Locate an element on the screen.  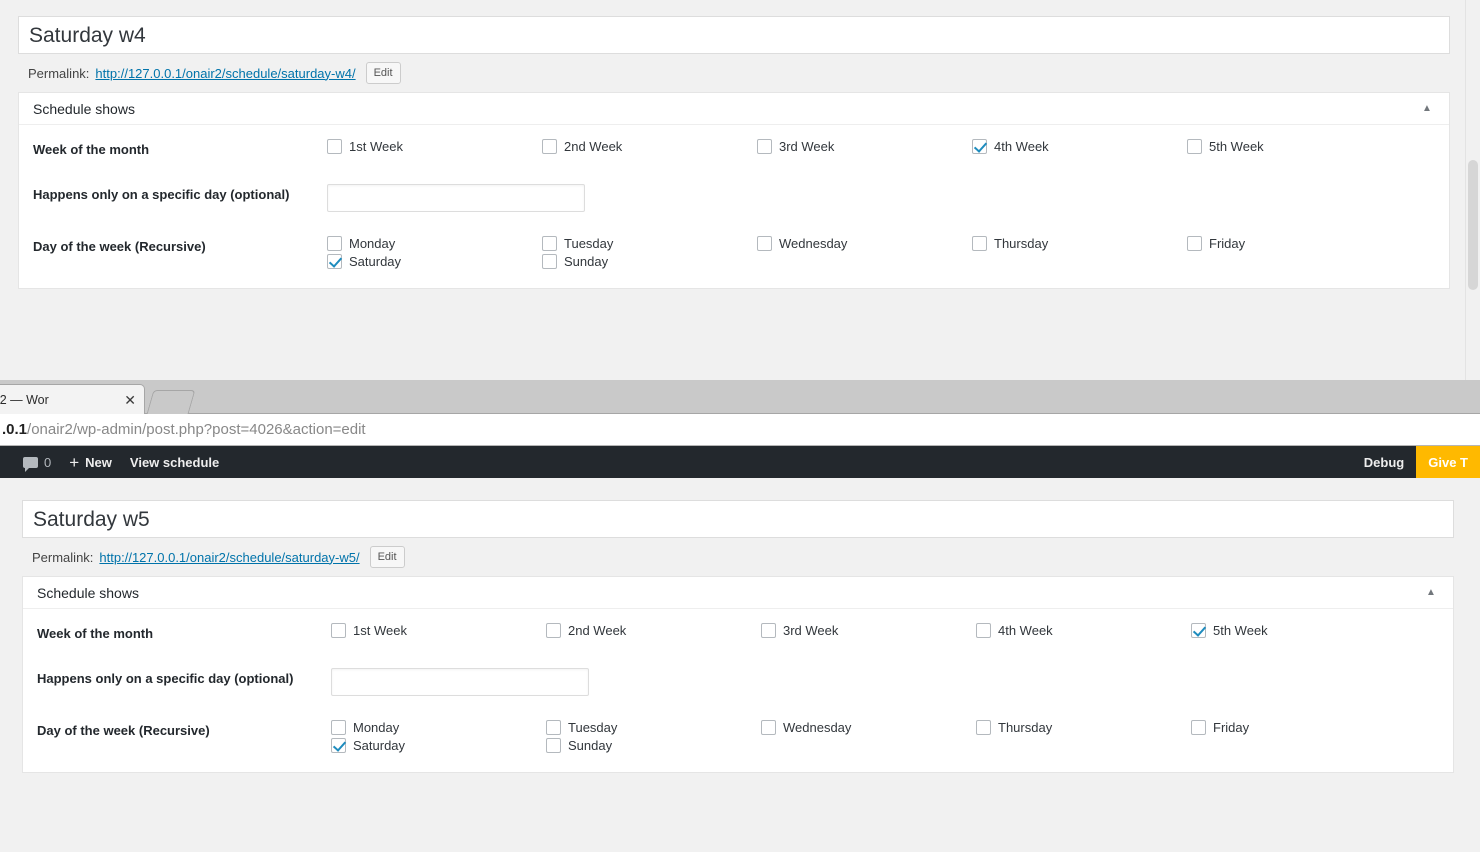
panel-header-2: Schedule shows ▲ is located at coordinates (738, 593).